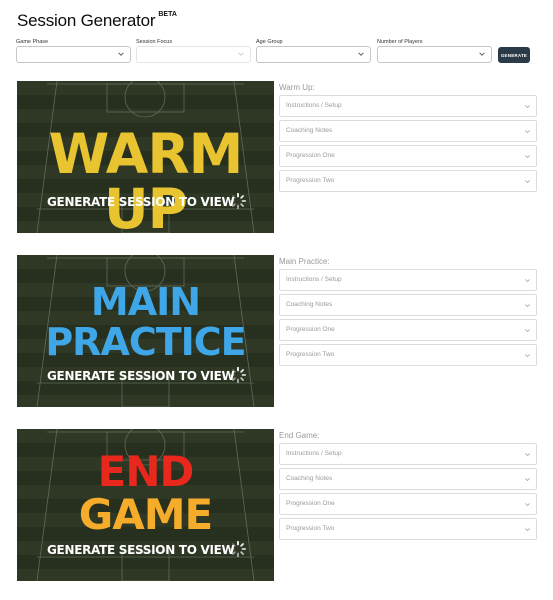 This screenshot has width=553, height=600. What do you see at coordinates (145, 302) in the screenshot?
I see `main-practice-banner-heading-line1: MAIN` at bounding box center [145, 302].